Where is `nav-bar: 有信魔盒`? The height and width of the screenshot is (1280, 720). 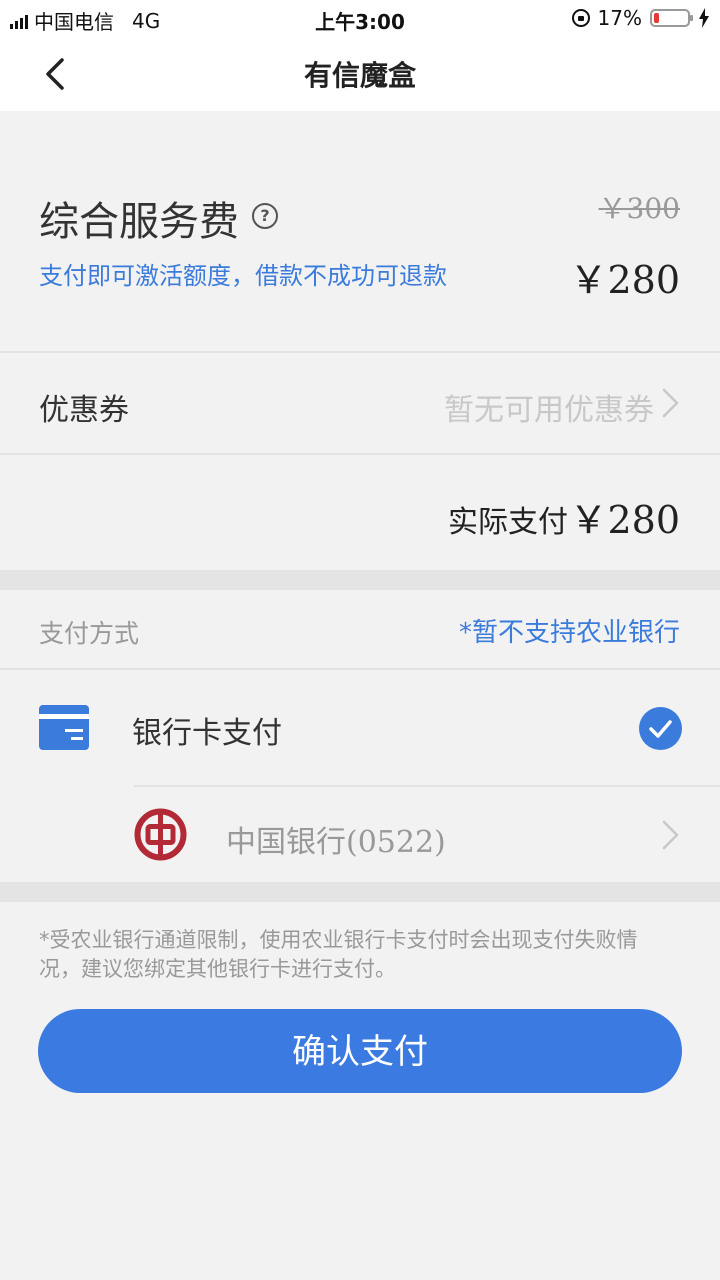
nav-bar: 有信魔盒 is located at coordinates (360, 73).